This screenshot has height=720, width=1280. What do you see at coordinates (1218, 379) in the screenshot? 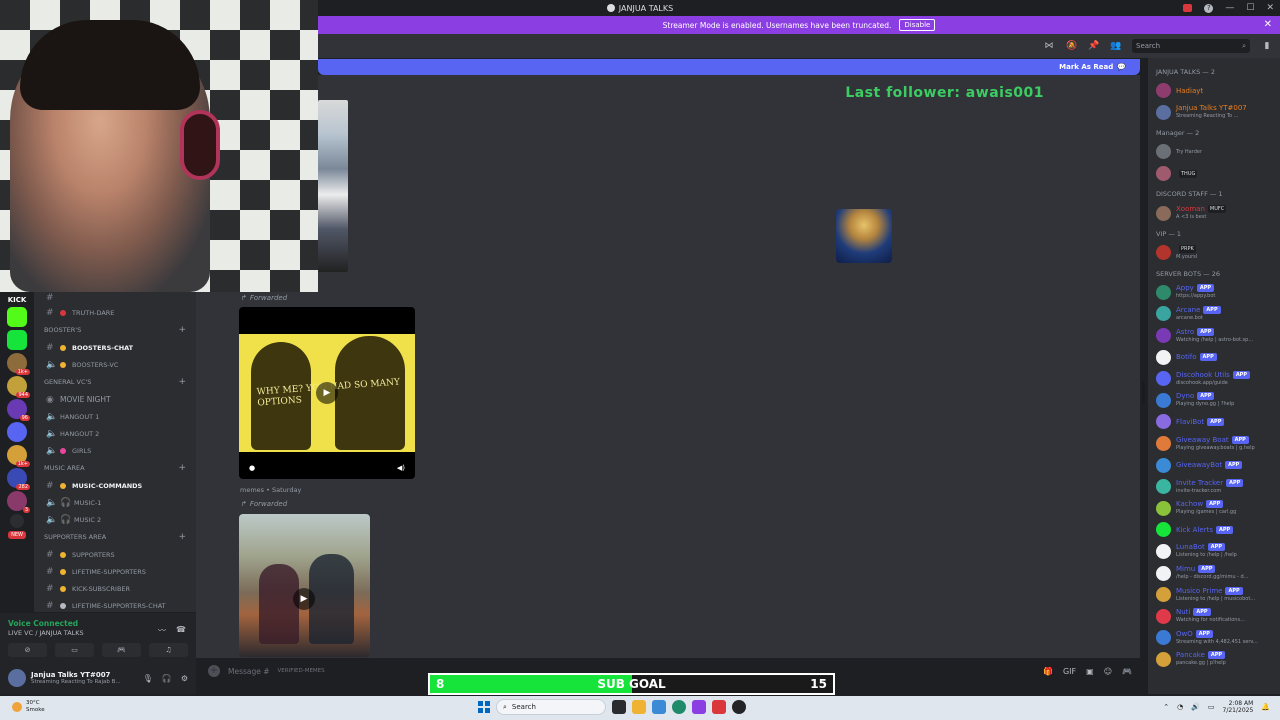
I see `member-item: Discohook Utils APP discohook.app/guide` at bounding box center [1218, 379].